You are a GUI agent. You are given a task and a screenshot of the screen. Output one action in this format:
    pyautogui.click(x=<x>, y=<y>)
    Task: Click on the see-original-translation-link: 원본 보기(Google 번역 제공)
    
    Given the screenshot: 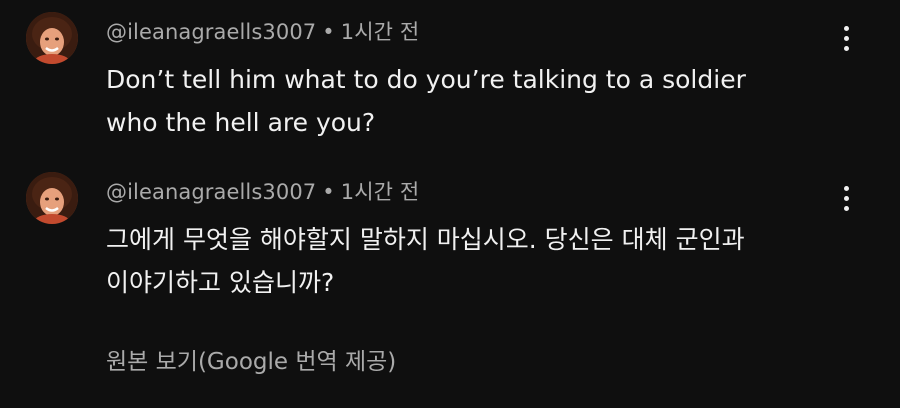 What is the action you would take?
    pyautogui.click(x=251, y=359)
    